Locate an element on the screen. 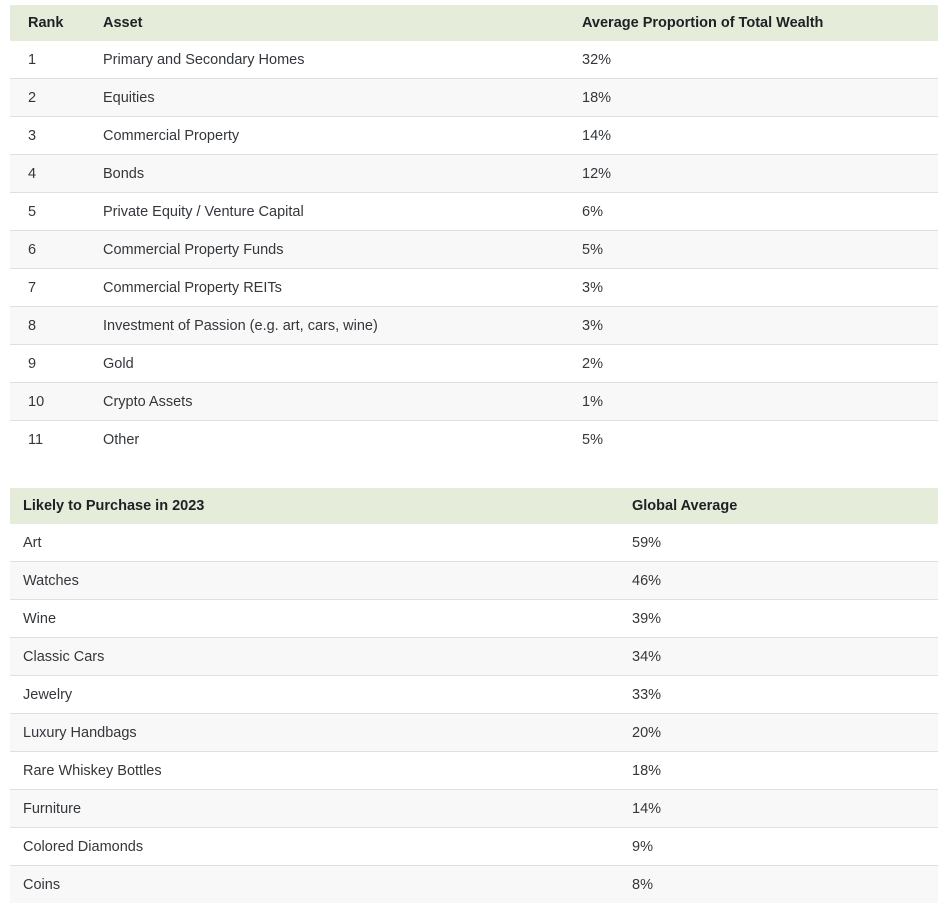 This screenshot has width=938, height=903. cell-global-average: 59% is located at coordinates (785, 543).